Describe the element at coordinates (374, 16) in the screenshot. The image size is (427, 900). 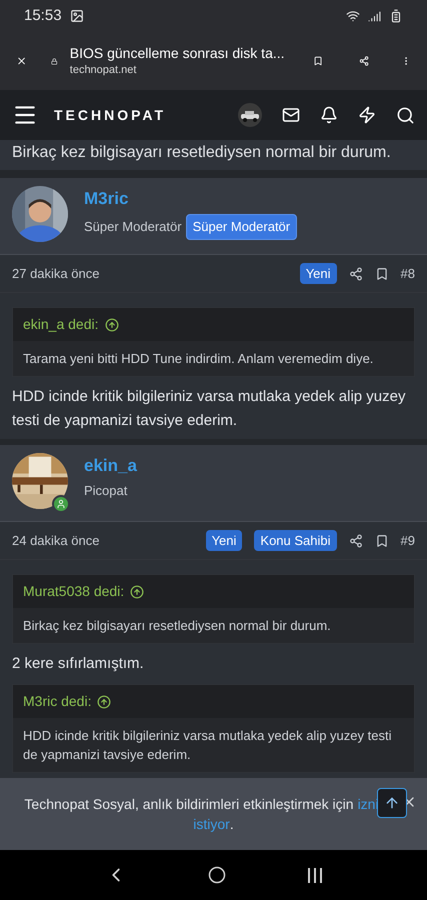
I see `signal-icon` at that location.